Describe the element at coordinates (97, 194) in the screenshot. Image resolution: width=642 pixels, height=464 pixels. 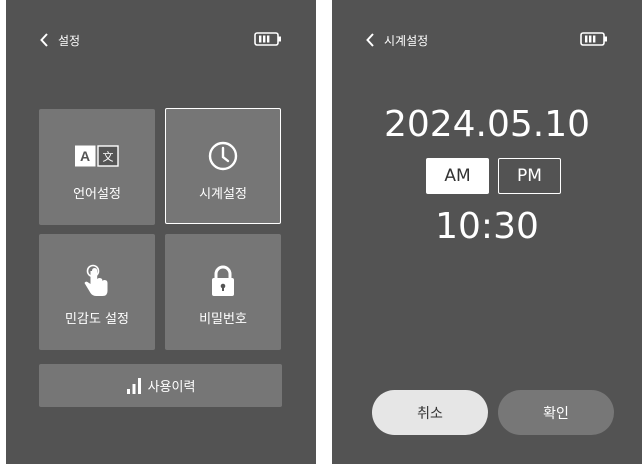
I see `tile-label: 언어설정` at that location.